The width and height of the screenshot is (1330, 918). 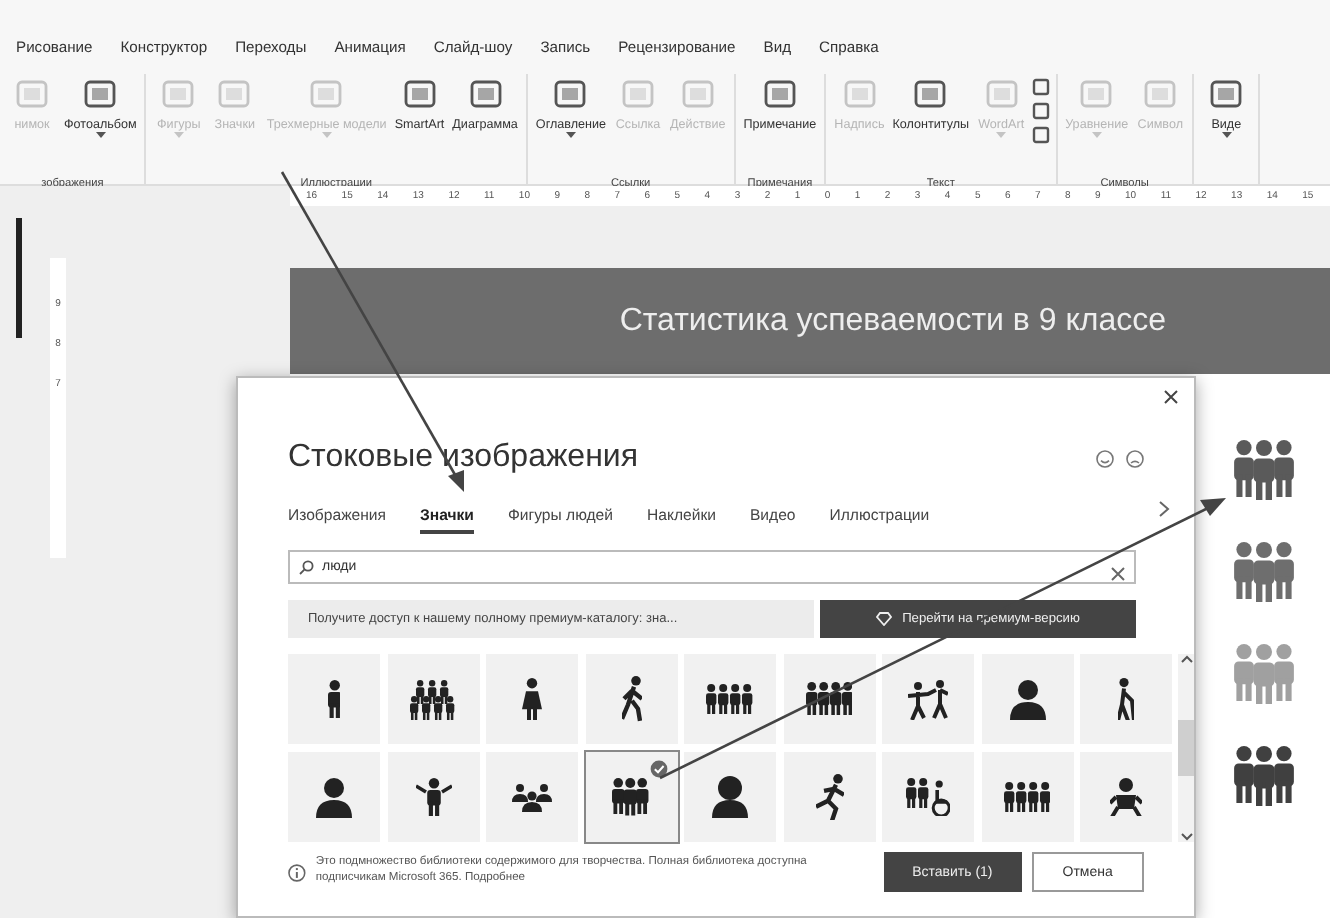 I want to click on slide-title: Статистика успеваемости в 9 классе, so click(x=810, y=321).